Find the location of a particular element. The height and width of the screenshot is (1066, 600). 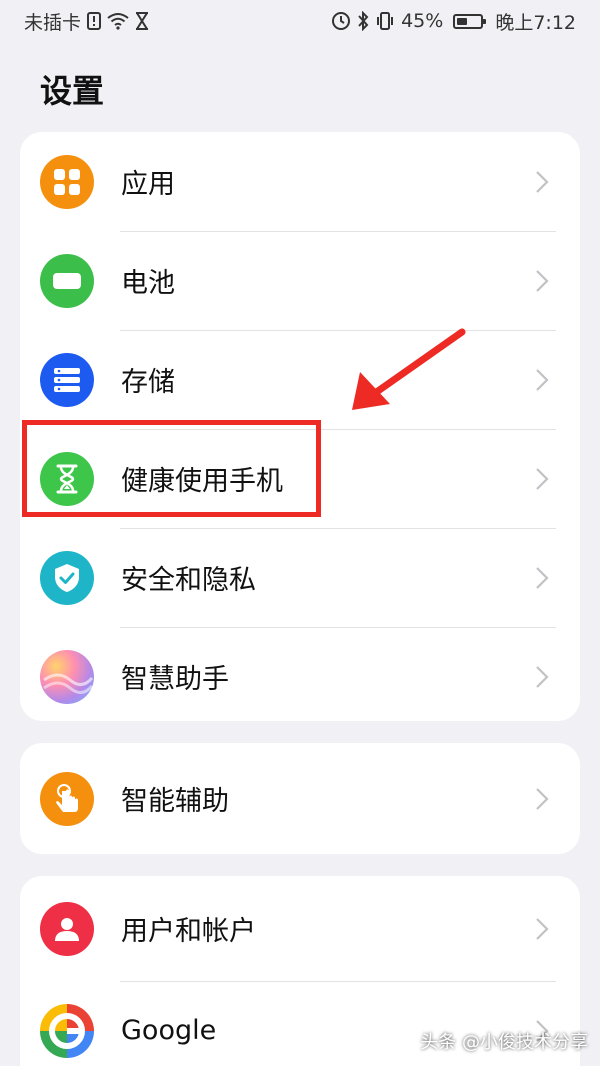

settings-item-label: 用户和帐户 is located at coordinates (188, 931).